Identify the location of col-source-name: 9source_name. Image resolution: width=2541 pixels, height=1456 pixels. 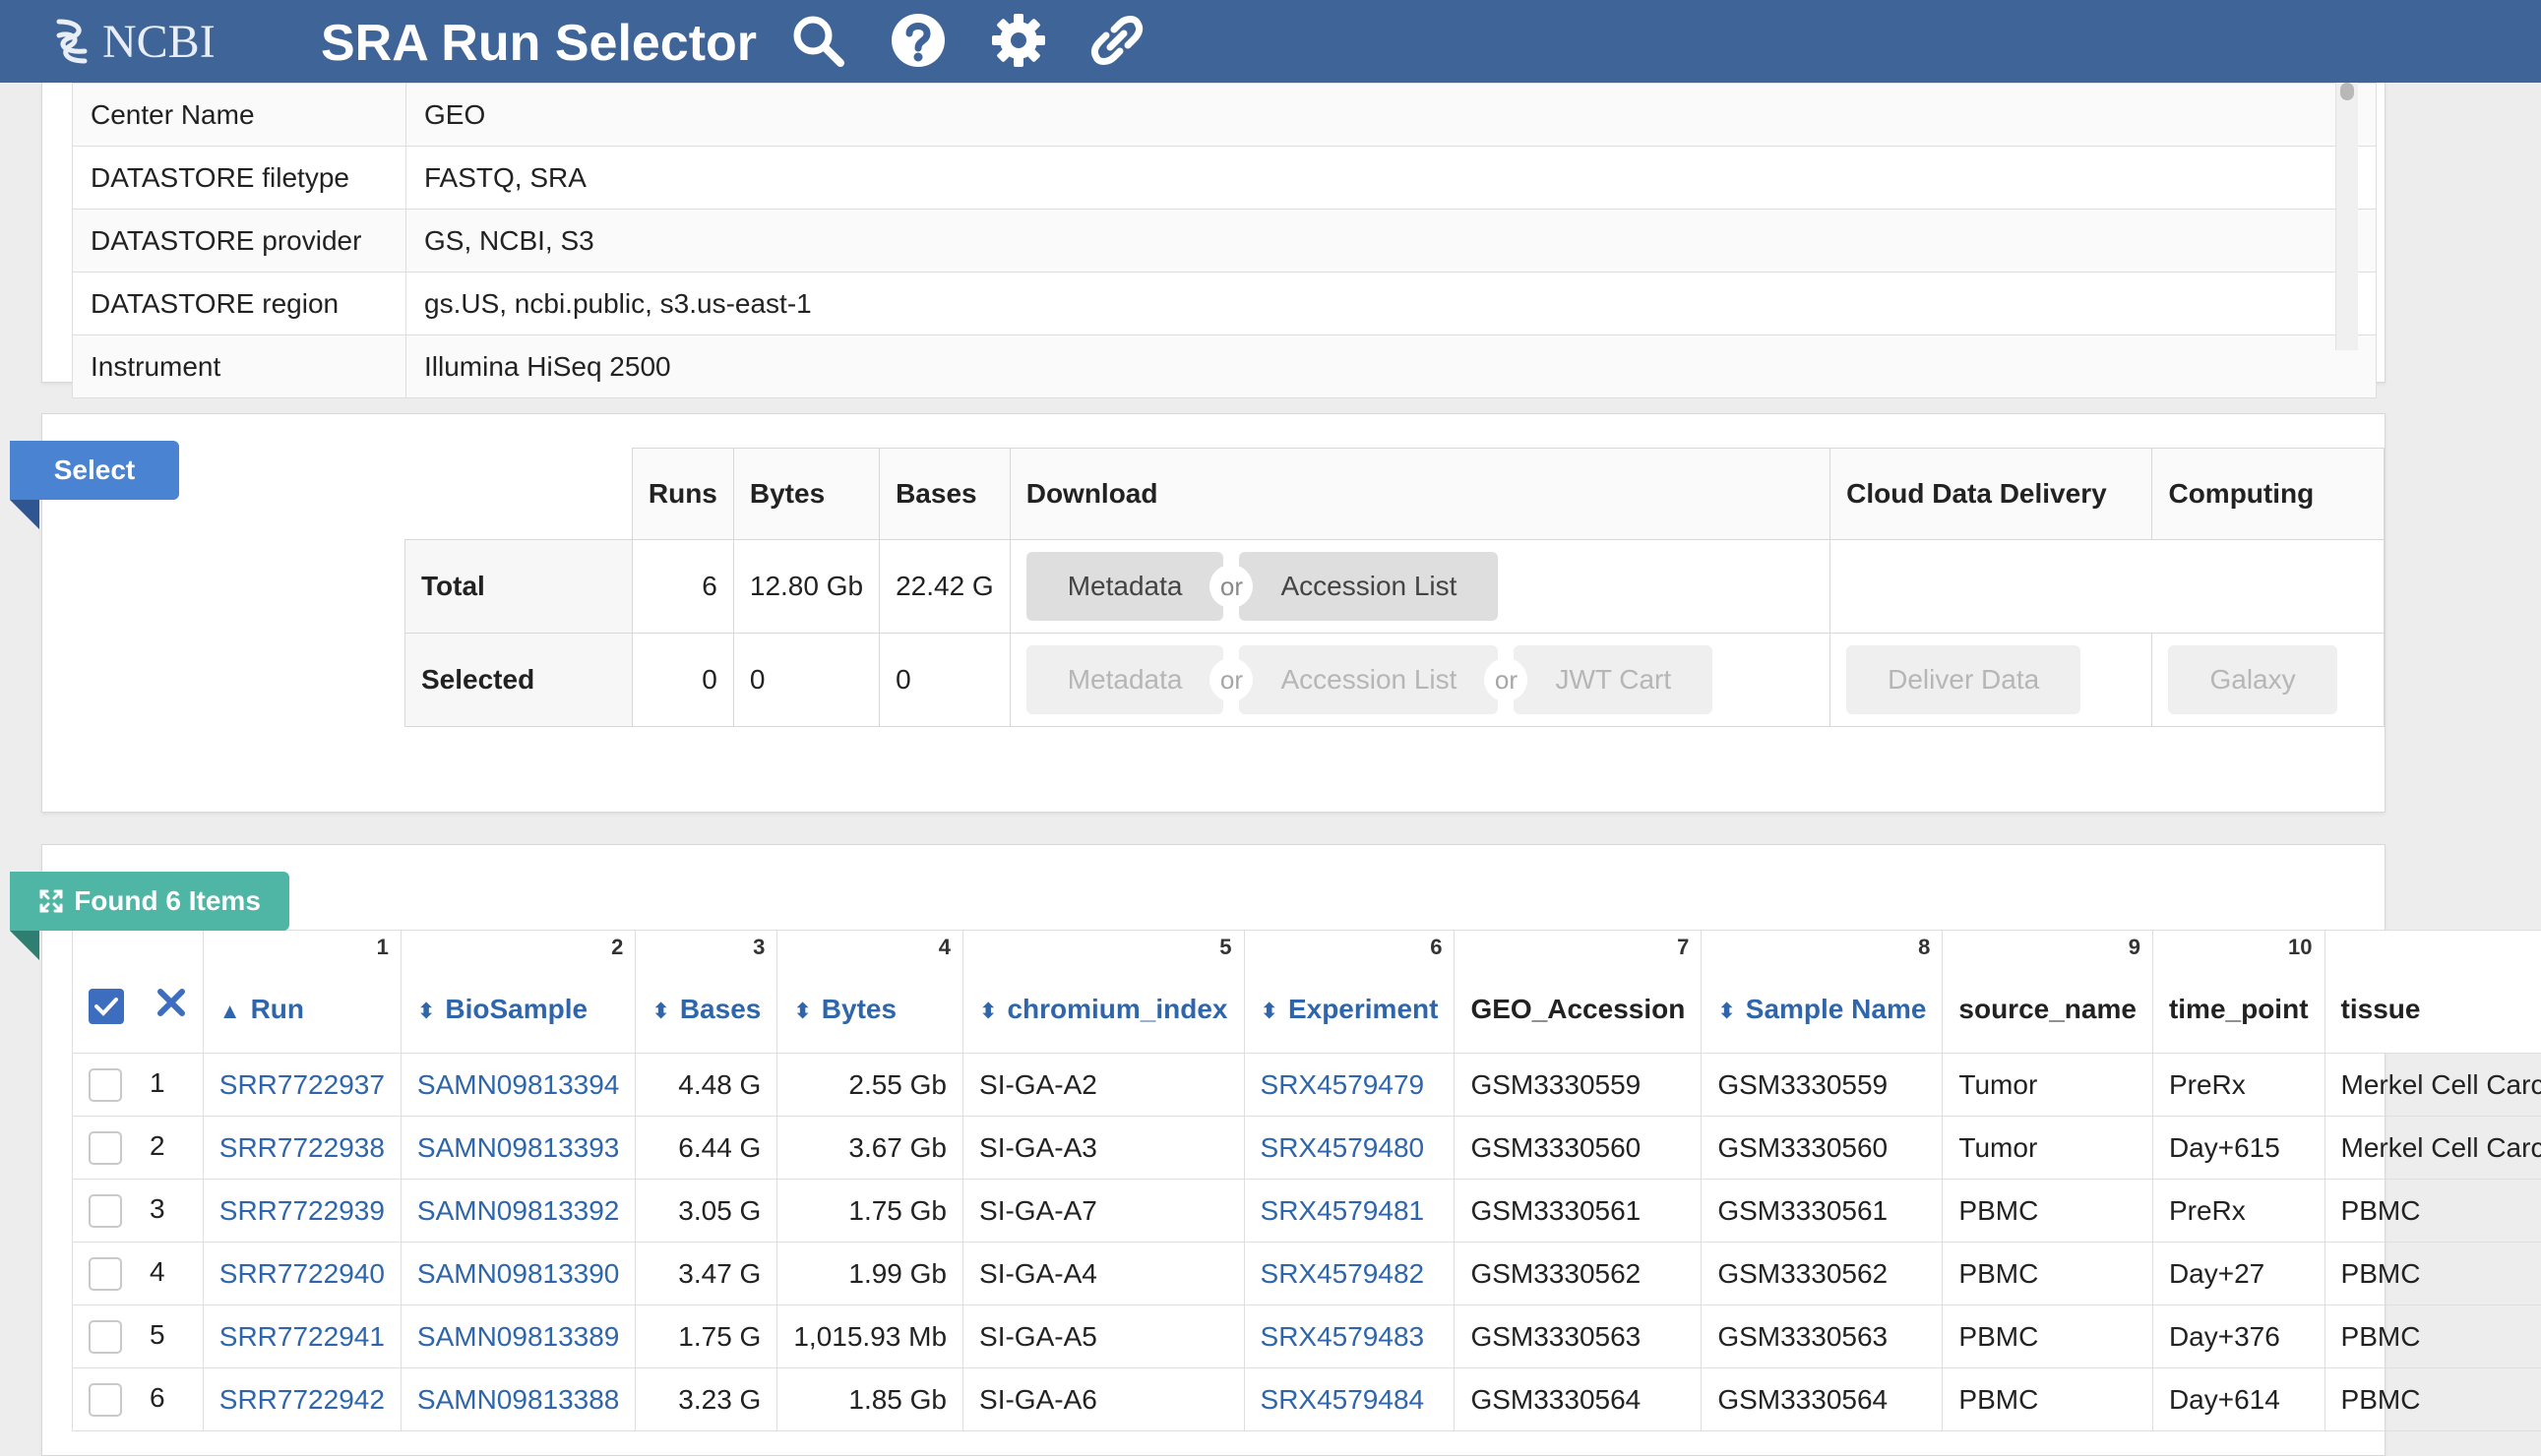
(2048, 992).